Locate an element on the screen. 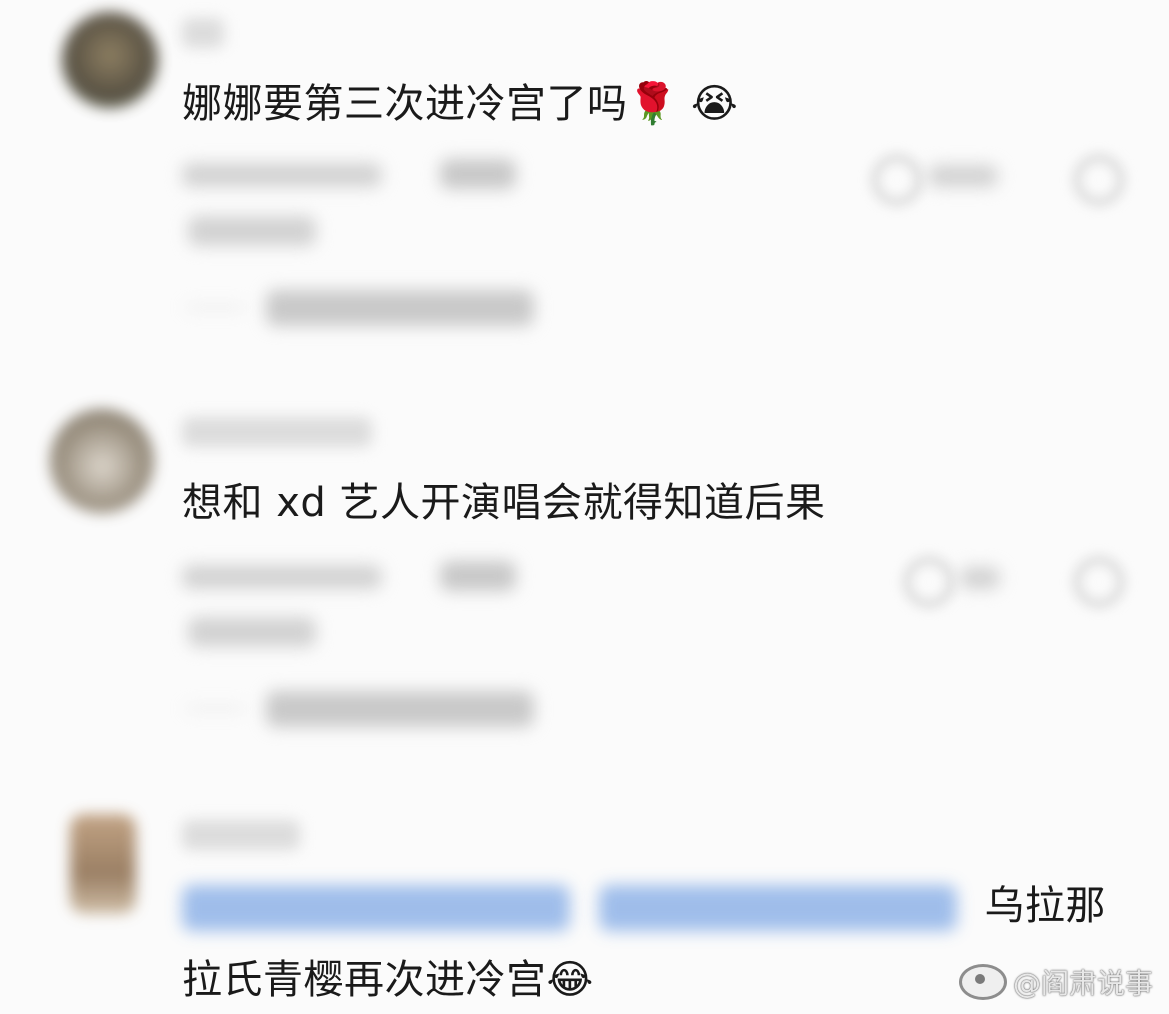 Image resolution: width=1169 pixels, height=1014 pixels. comment-text: 娜娜要第三次进冷宫了吗🌹 😭 is located at coordinates (460, 104).